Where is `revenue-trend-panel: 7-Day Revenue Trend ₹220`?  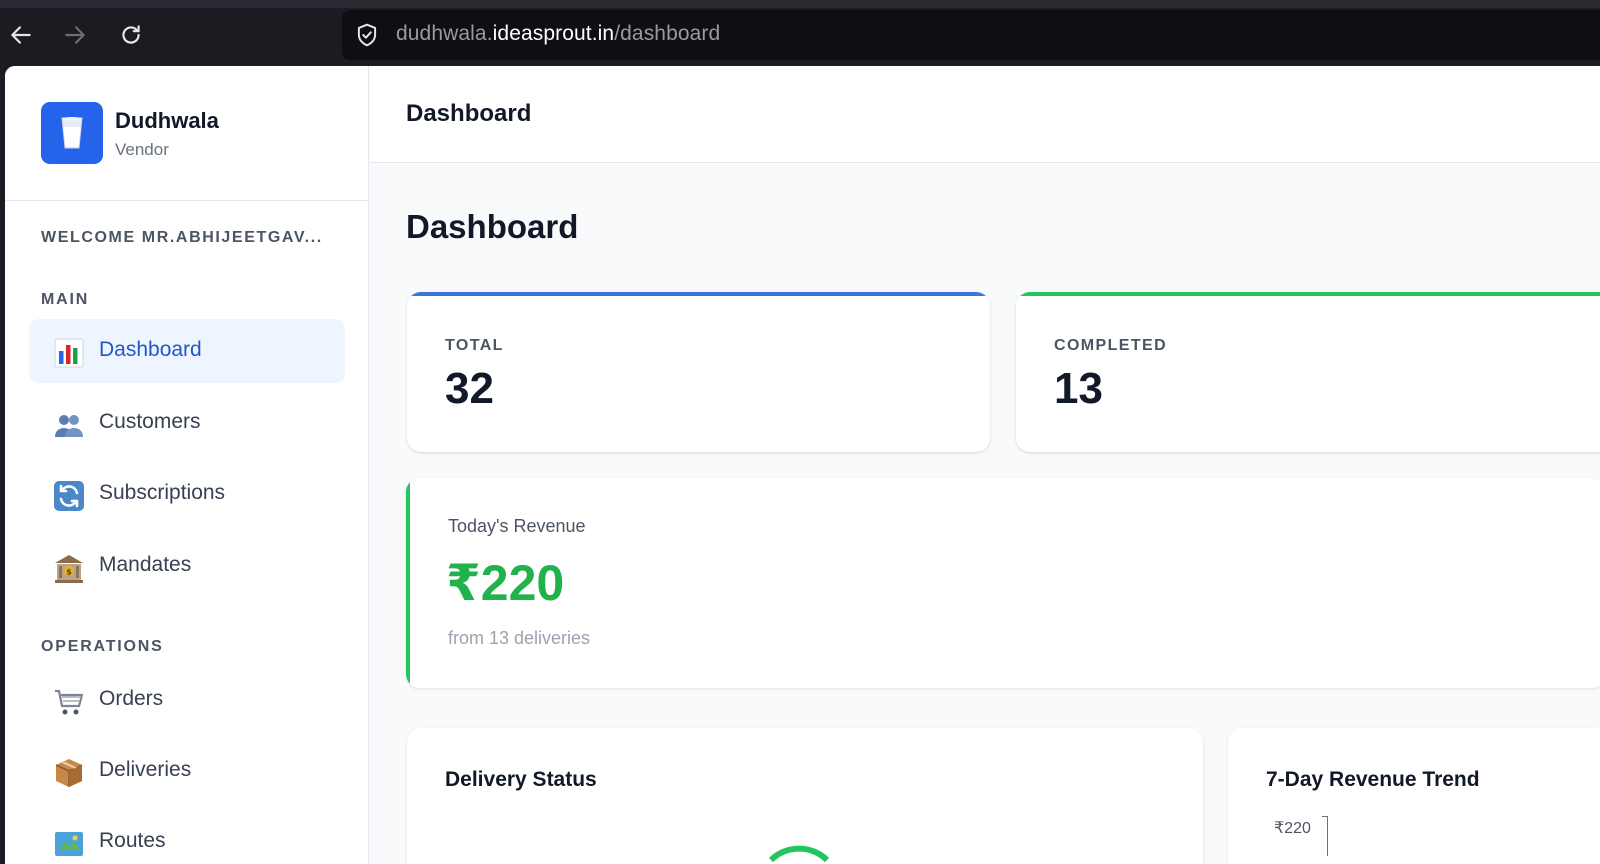
revenue-trend-panel: 7-Day Revenue Trend ₹220 is located at coordinates (1414, 796).